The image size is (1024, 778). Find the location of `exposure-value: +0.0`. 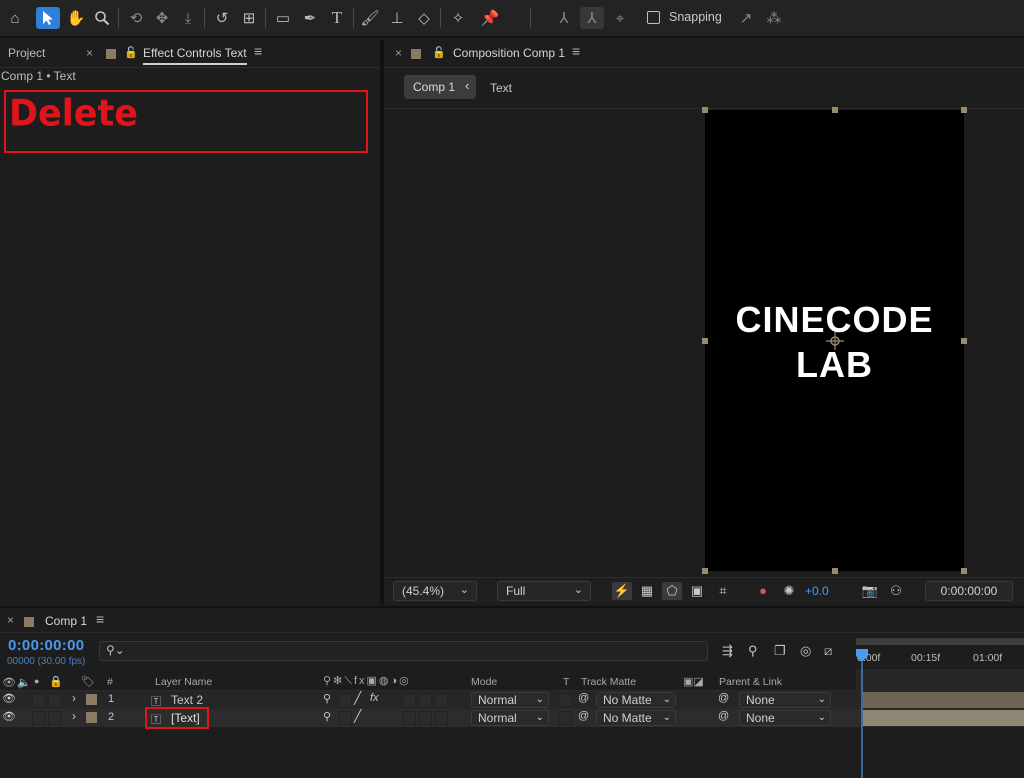

exposure-value: +0.0 is located at coordinates (817, 591).